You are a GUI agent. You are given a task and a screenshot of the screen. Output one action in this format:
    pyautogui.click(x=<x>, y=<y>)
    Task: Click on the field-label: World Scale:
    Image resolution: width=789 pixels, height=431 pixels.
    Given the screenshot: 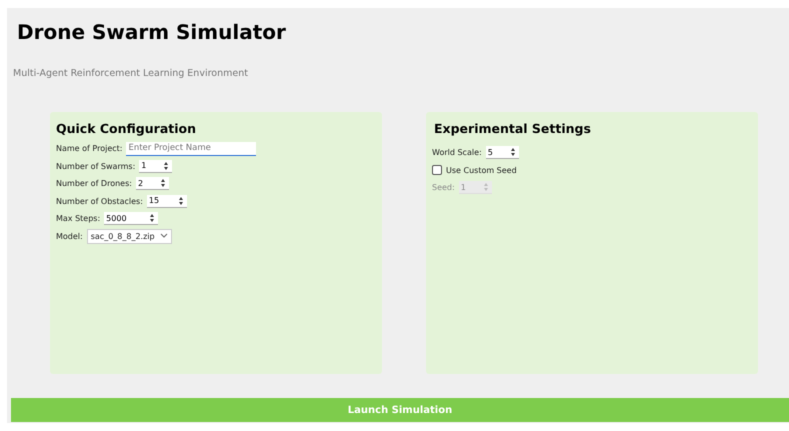 What is the action you would take?
    pyautogui.click(x=457, y=153)
    